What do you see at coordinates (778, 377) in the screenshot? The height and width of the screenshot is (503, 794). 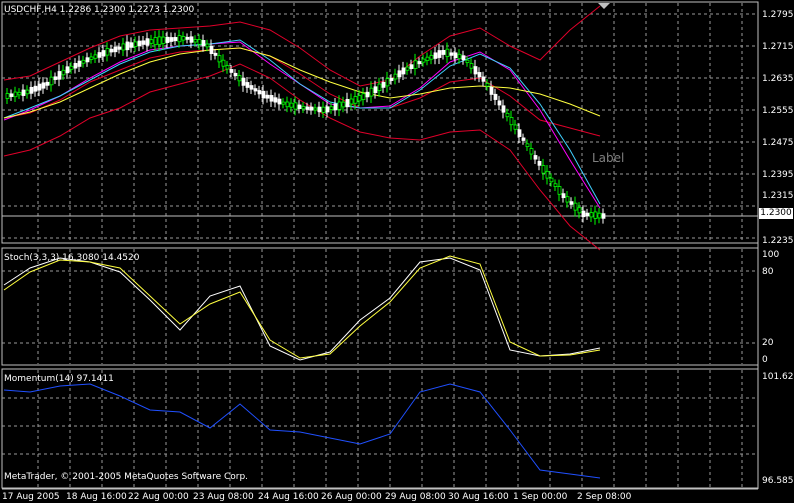 I see `momentum-level-label: 101.623` at bounding box center [778, 377].